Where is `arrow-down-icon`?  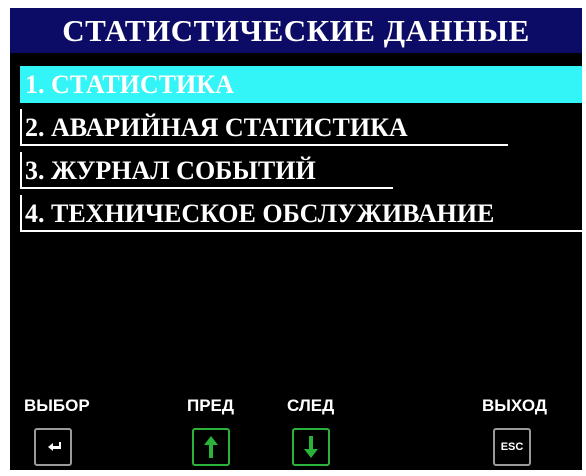 arrow-down-icon is located at coordinates (311, 447).